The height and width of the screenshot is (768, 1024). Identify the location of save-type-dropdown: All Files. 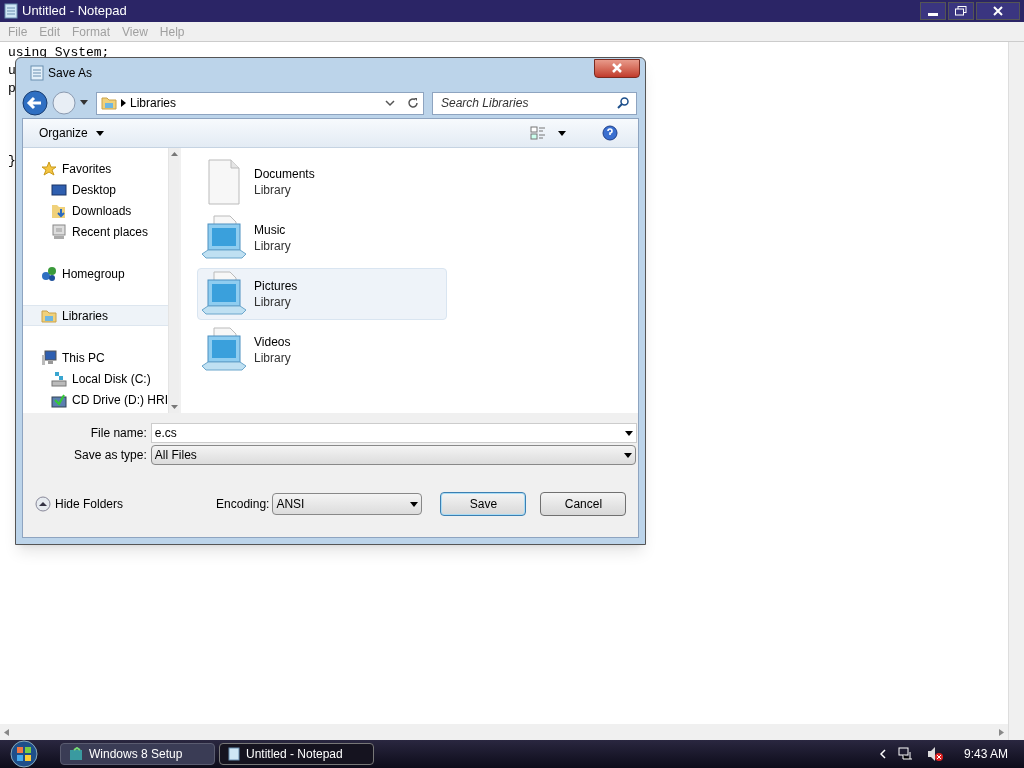
(393, 455).